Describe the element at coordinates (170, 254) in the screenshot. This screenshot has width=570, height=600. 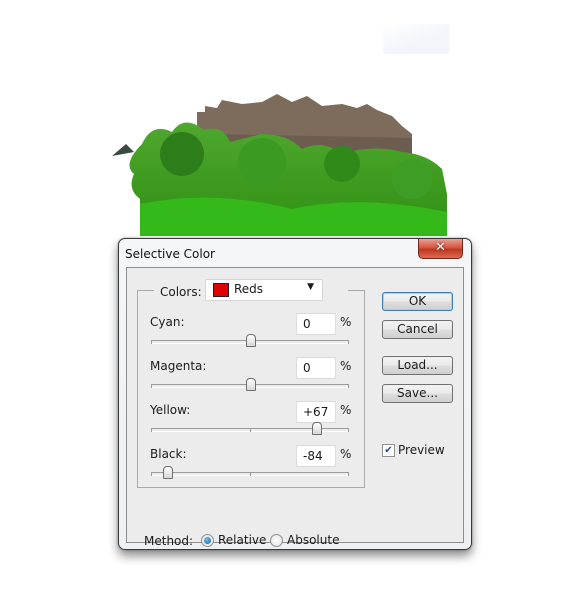
I see `dialog-title: Selective Color` at that location.